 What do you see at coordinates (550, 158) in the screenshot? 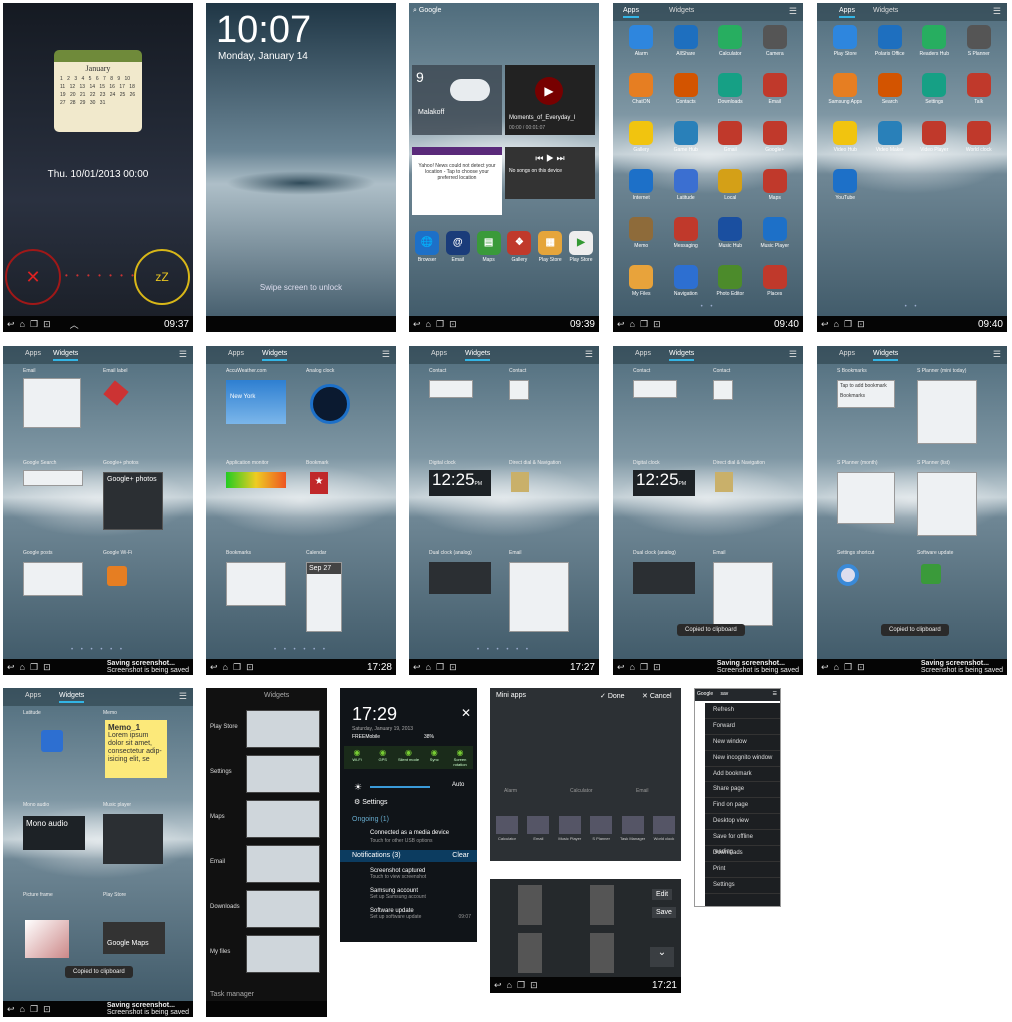
I see `music-controls: ⏮ ▶ ⏭` at bounding box center [550, 158].